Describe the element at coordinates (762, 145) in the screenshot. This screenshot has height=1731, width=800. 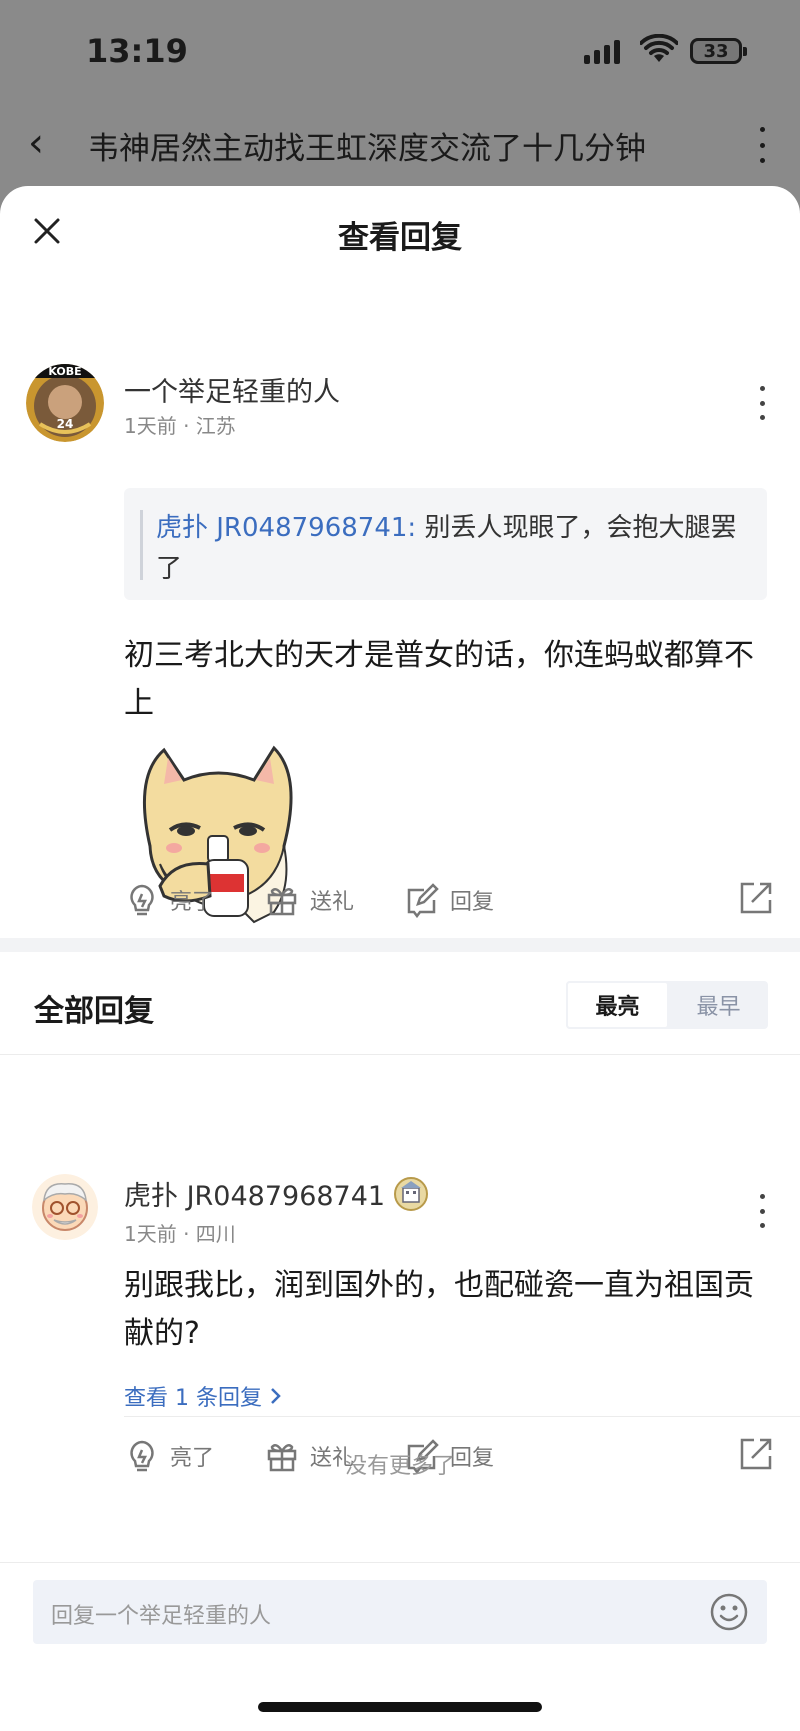
I see `more-icon` at that location.